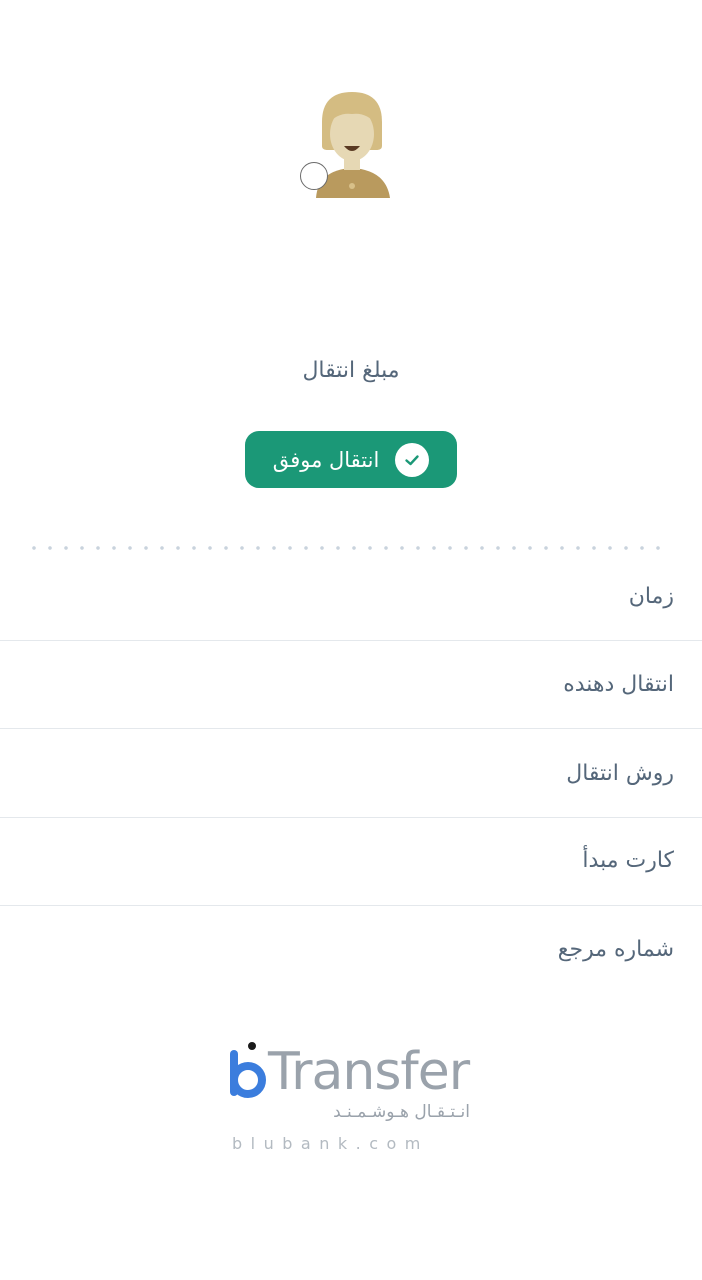  I want to click on detail-label: روش انتقال, so click(620, 773).